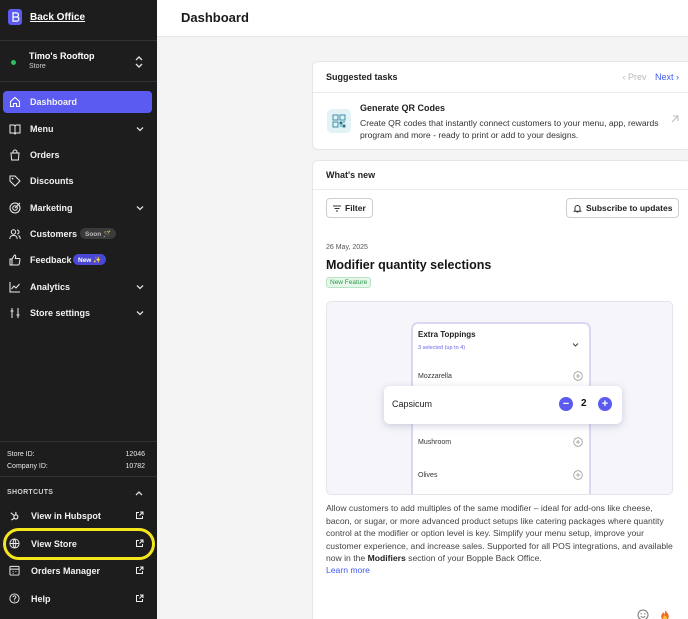 The image size is (688, 619). Describe the element at coordinates (15, 155) in the screenshot. I see `bag-icon` at that location.